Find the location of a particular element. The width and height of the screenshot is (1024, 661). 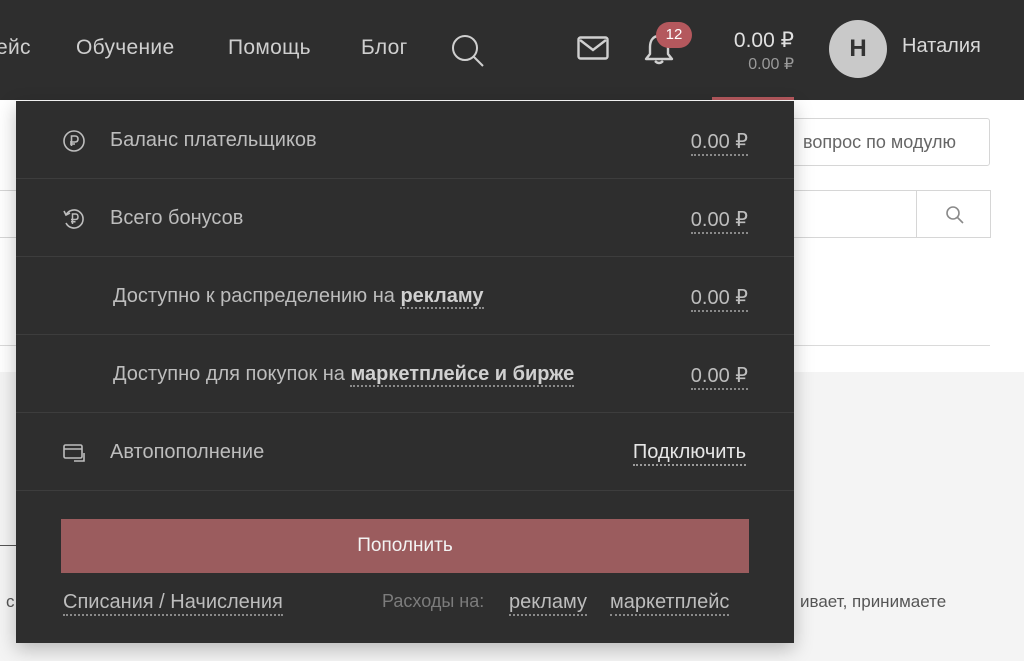

module-question-button: вопрос по модулю is located at coordinates (880, 142).